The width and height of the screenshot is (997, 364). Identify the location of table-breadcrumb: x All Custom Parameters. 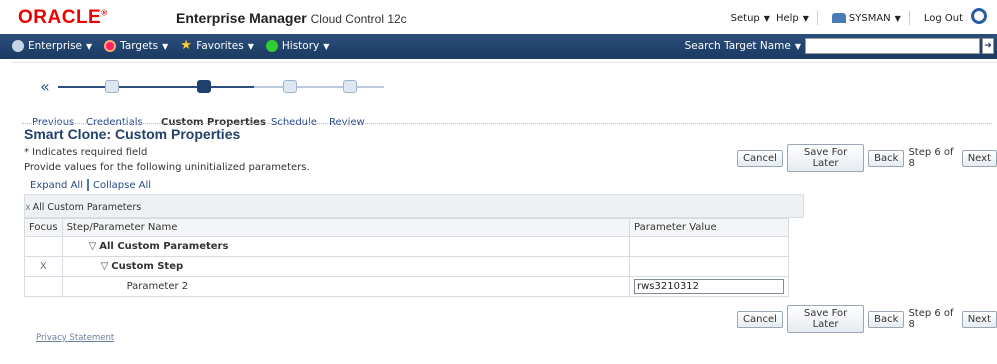
(414, 206).